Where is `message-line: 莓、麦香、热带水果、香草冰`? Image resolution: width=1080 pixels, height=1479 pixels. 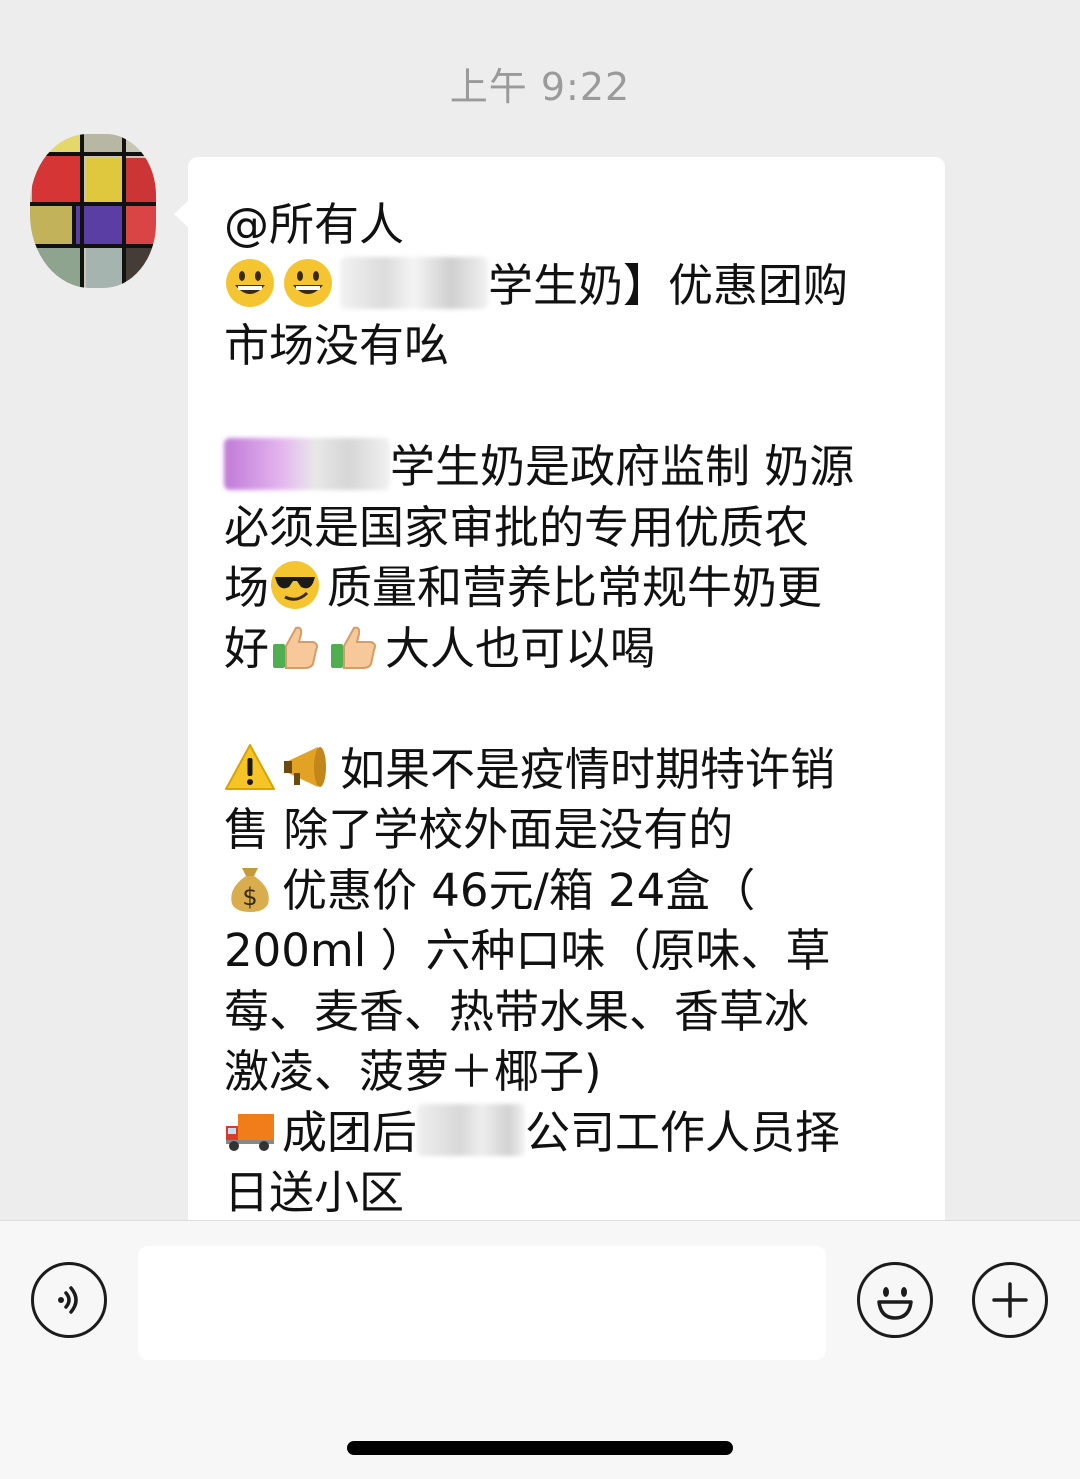
message-line: 莓、麦香、热带水果、香草冰 is located at coordinates (517, 1011).